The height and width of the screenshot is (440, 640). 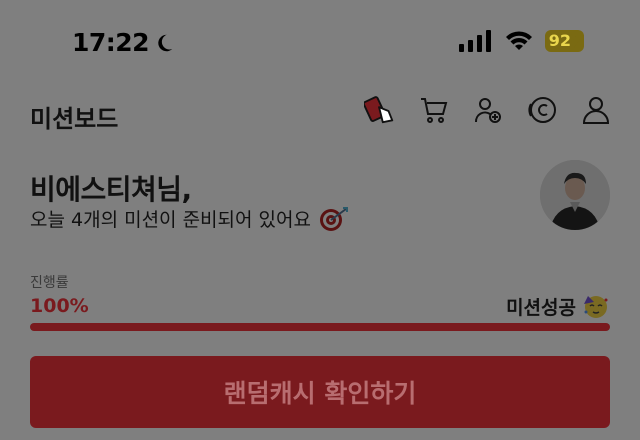 What do you see at coordinates (320, 392) in the screenshot?
I see `random-cash-button: 랜덤캐시 확인하기` at bounding box center [320, 392].